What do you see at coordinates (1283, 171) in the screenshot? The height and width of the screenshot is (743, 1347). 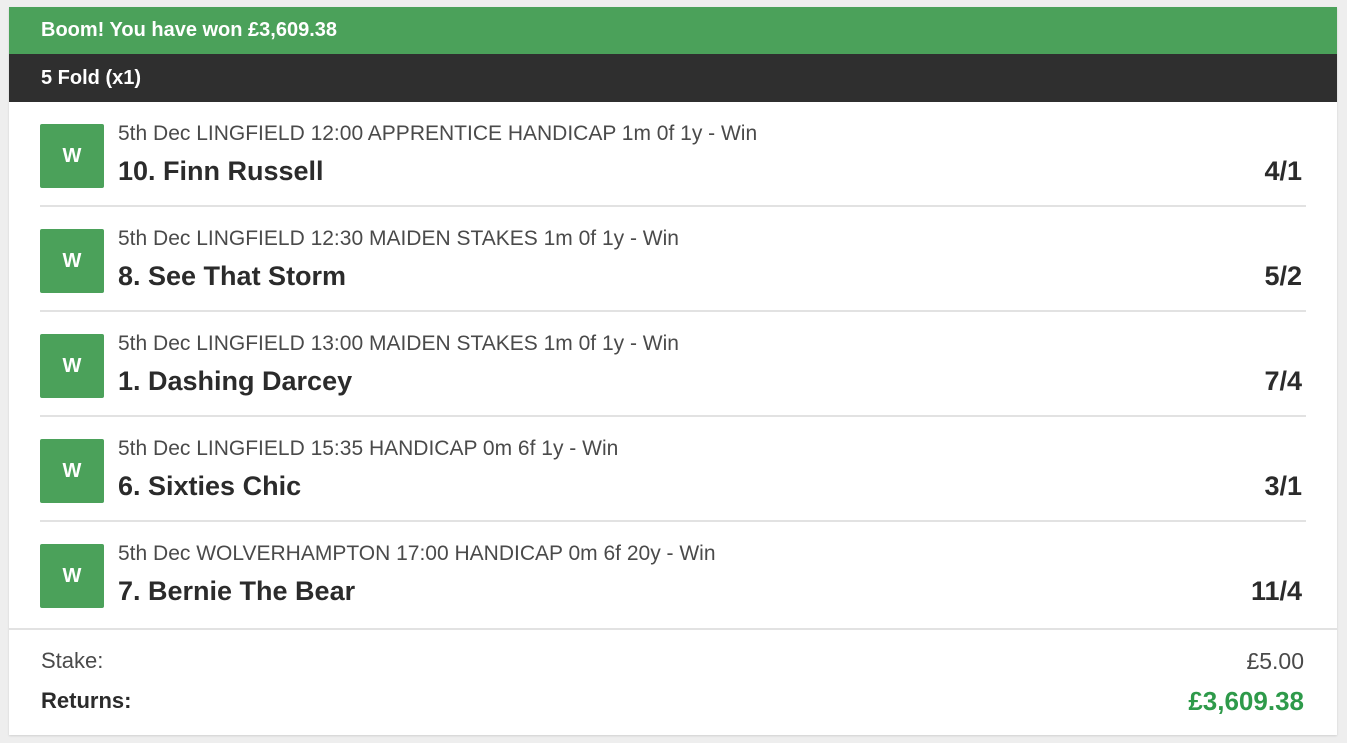 I see `selection-odds: 4/1` at bounding box center [1283, 171].